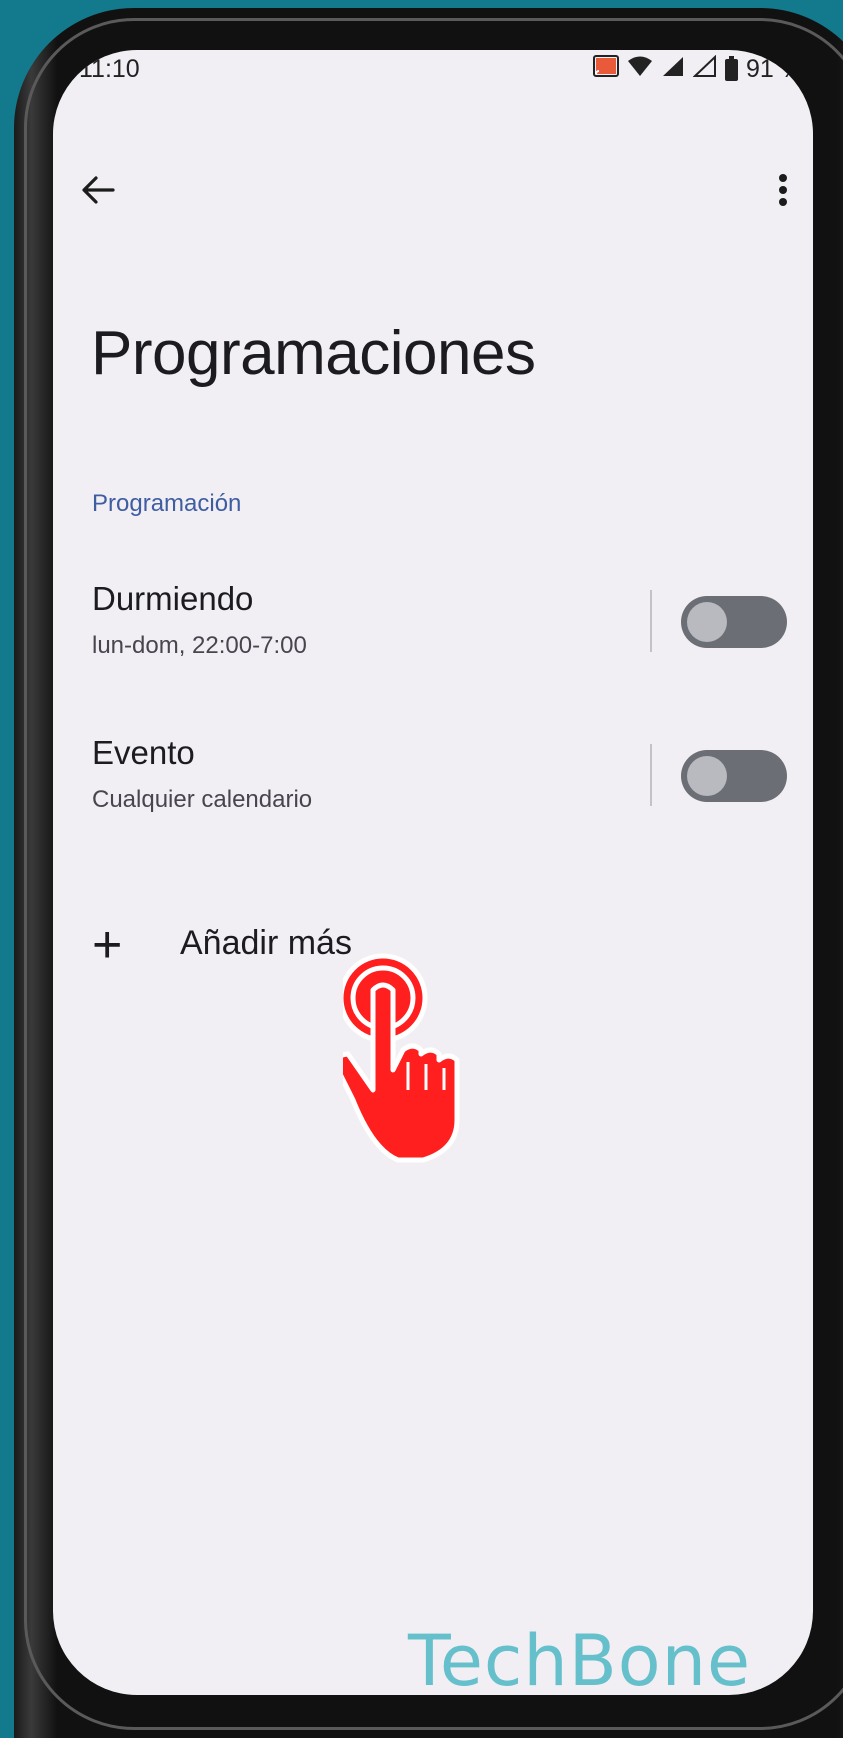  Describe the element at coordinates (199, 645) in the screenshot. I see `schedule-subtitle: lun-dom, 22:00-7:00` at that location.